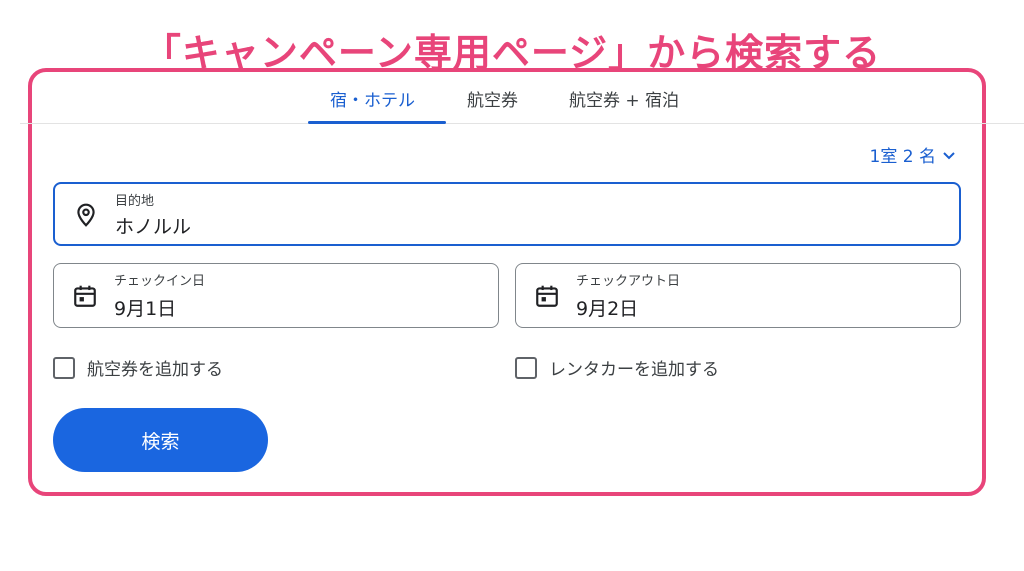 The width and height of the screenshot is (1024, 571). Describe the element at coordinates (949, 155) in the screenshot. I see `chevron-down-icon` at that location.